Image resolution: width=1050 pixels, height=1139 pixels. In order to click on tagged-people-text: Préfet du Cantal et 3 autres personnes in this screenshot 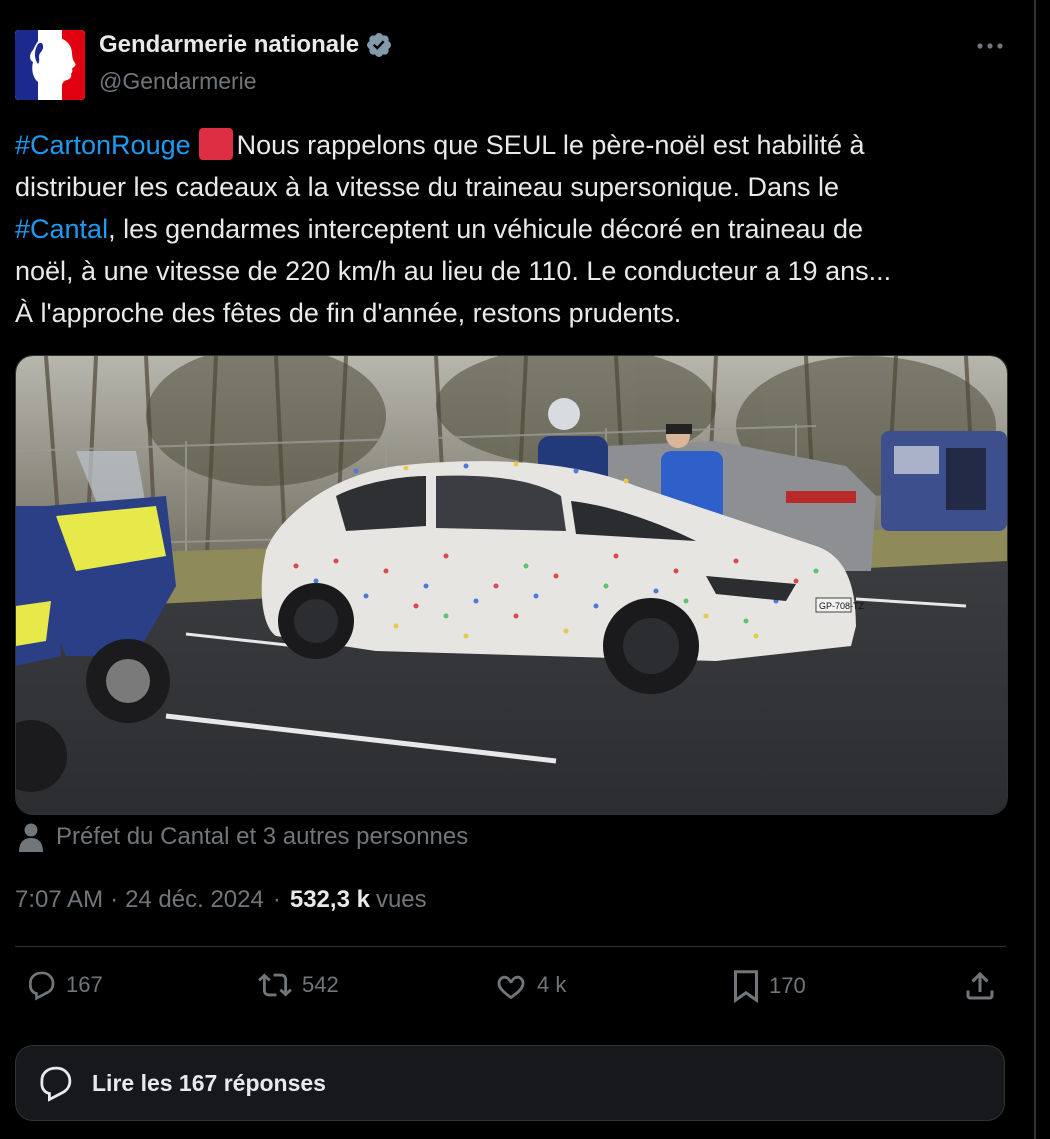, I will do `click(262, 837)`.